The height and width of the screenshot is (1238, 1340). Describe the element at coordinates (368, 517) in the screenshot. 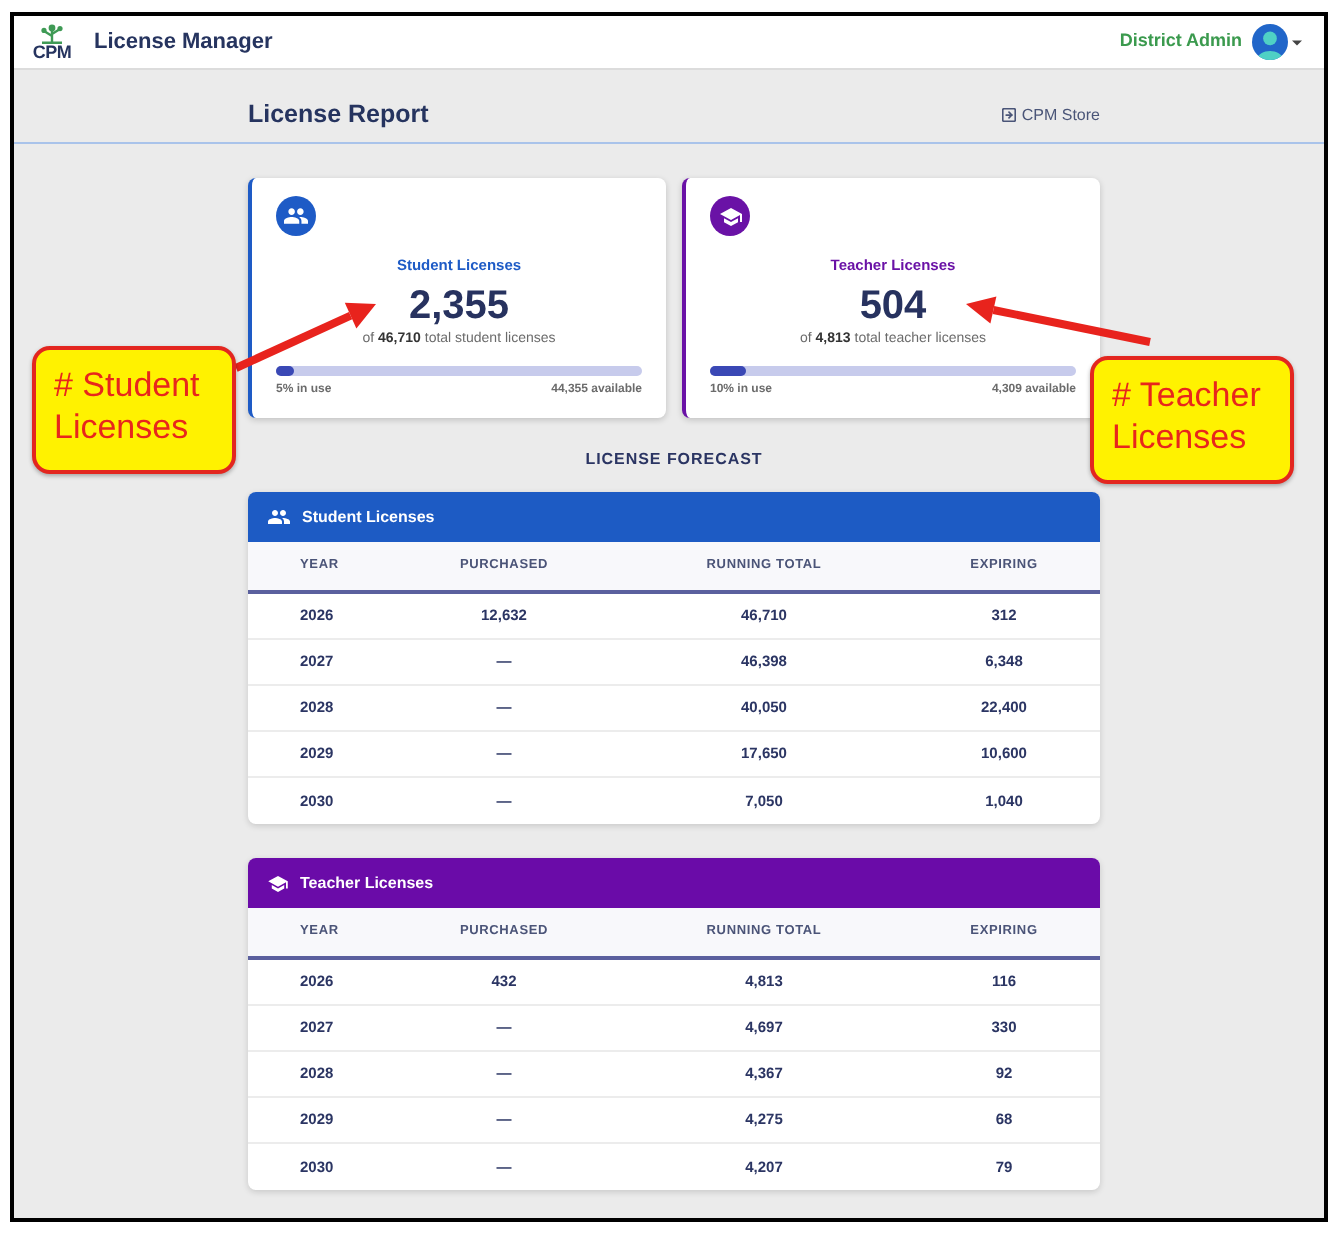

I see `table-title: Student Licenses` at that location.